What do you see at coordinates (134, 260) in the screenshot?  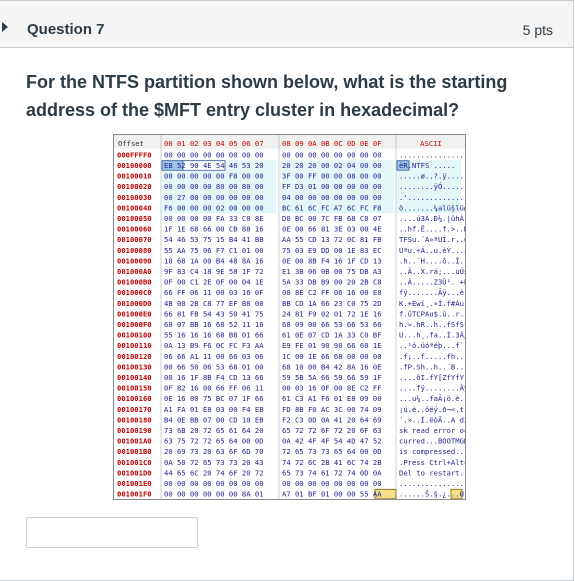 I see `hex-offset: 00100090` at bounding box center [134, 260].